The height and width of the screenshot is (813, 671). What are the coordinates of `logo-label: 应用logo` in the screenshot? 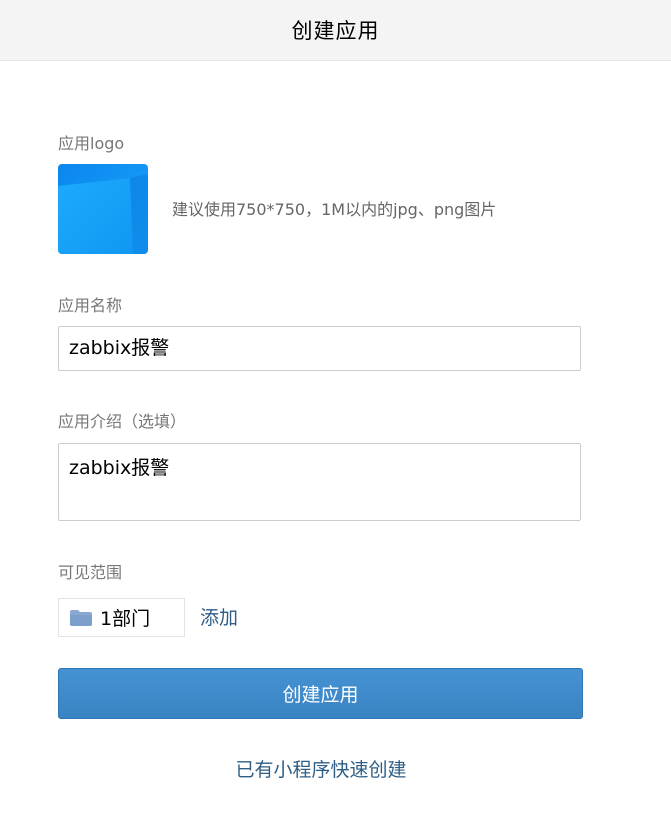 It's located at (91, 143).